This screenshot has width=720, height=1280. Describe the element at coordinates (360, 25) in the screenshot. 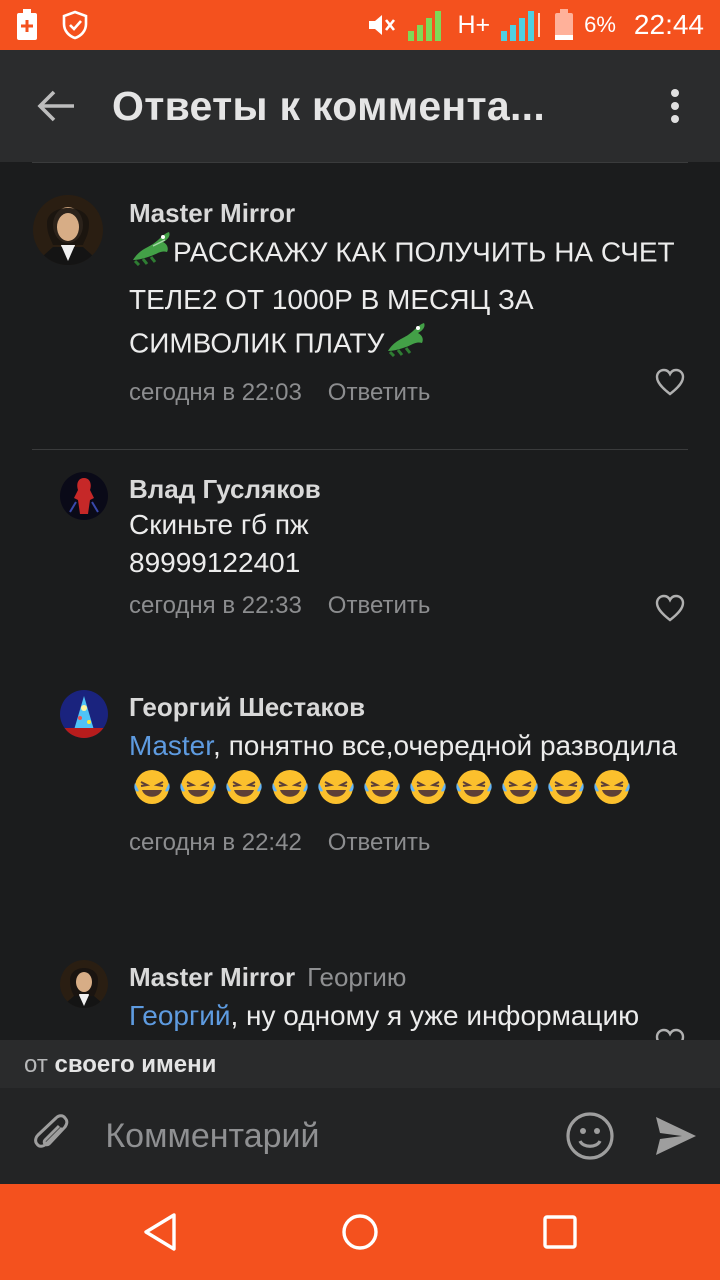

I see `status-bar: H+ 6% 22:44` at that location.